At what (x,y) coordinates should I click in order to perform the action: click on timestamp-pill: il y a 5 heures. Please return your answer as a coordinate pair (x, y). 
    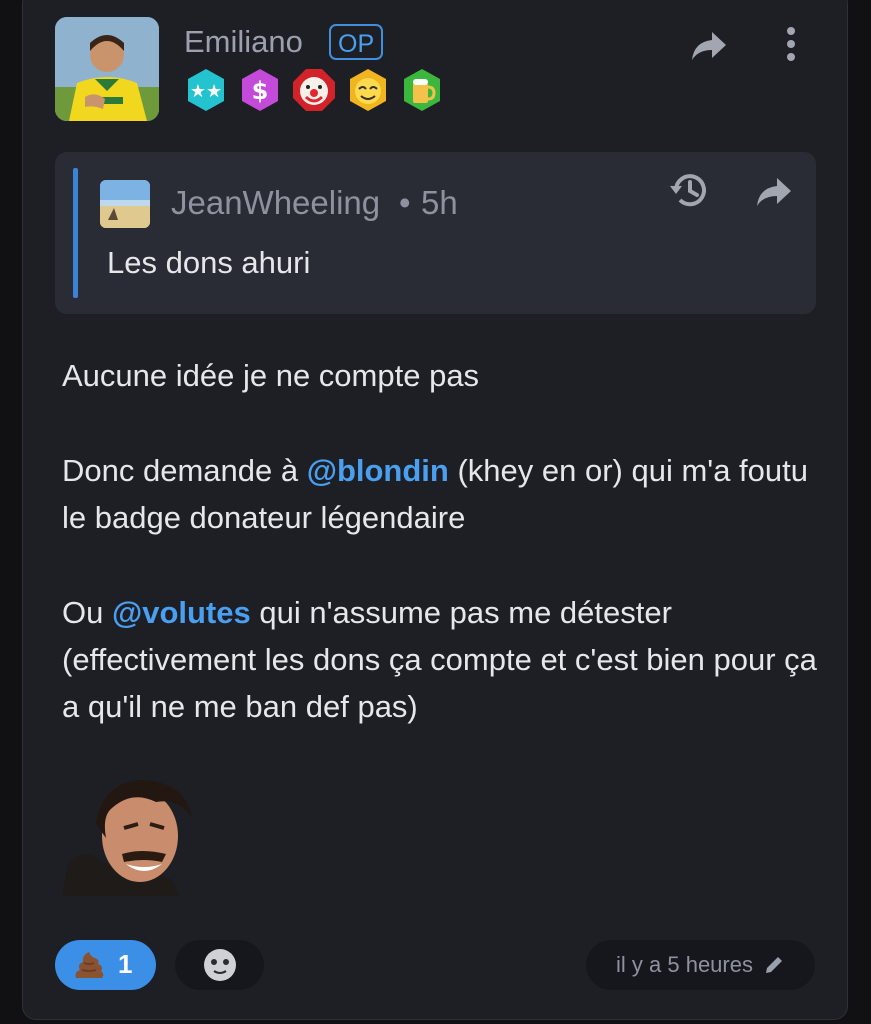
    Looking at the image, I should click on (700, 965).